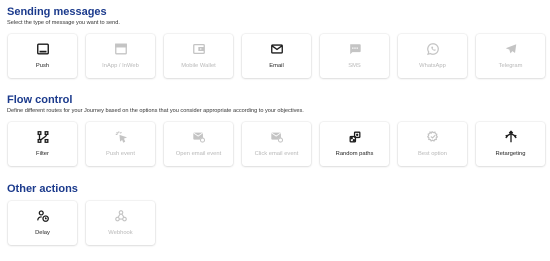  What do you see at coordinates (121, 49) in the screenshot?
I see `inapp-icon` at bounding box center [121, 49].